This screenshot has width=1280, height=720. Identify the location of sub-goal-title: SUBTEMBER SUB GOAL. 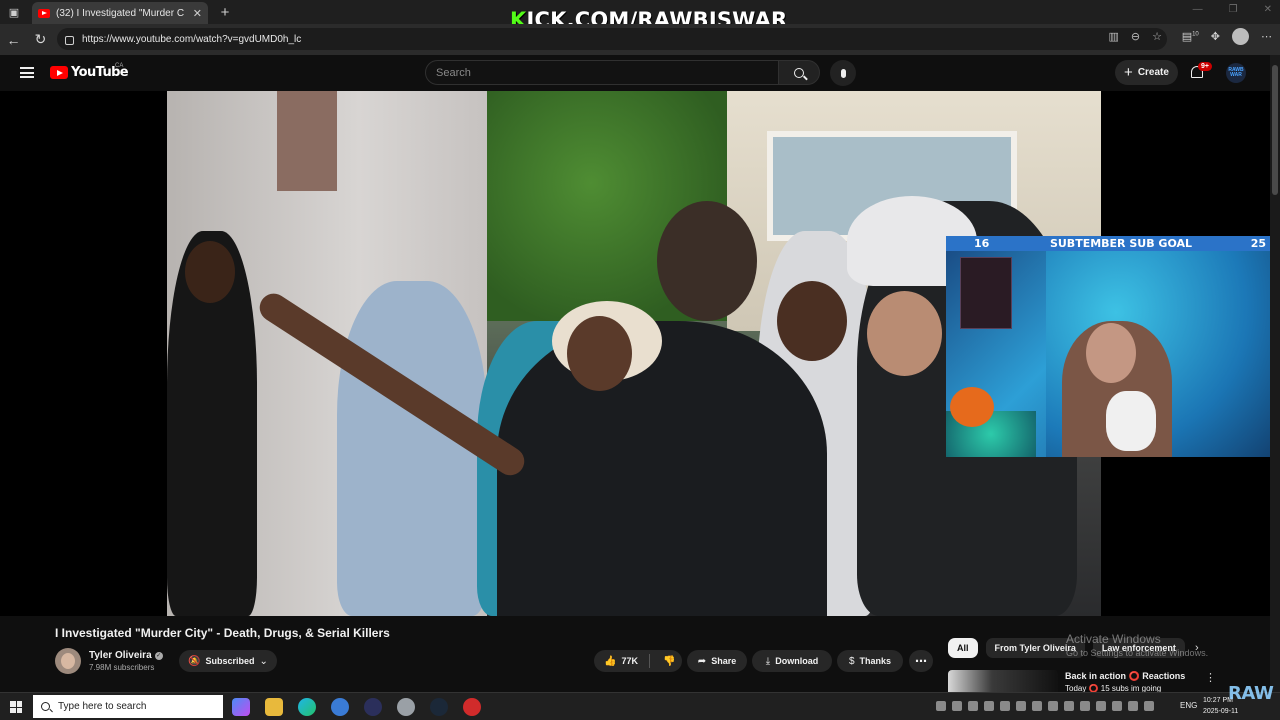
(1121, 243).